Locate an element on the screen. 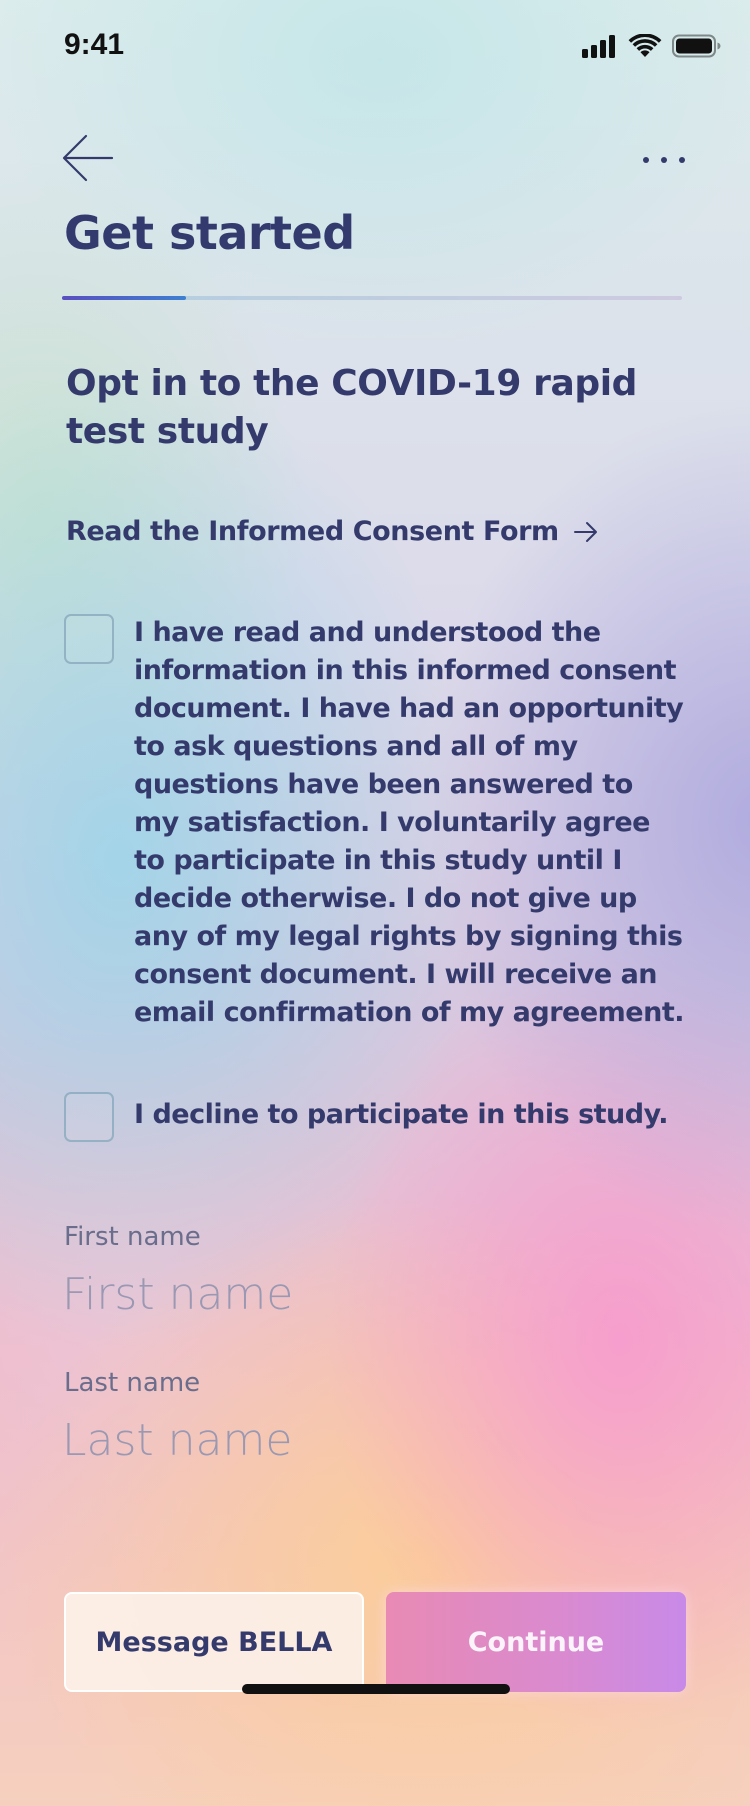 The width and height of the screenshot is (750, 1806). message-bella-button: Message BELLA is located at coordinates (214, 1642).